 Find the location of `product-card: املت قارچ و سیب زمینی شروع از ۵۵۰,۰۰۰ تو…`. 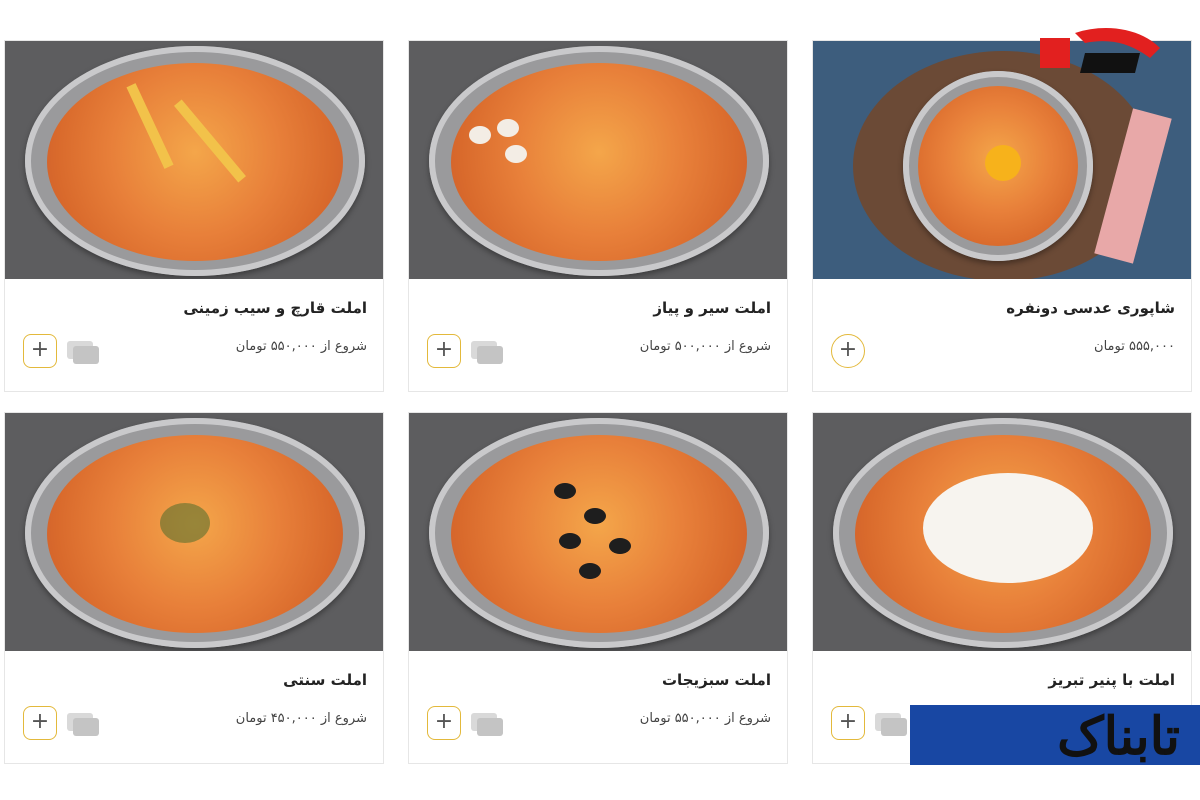

product-card: املت قارچ و سیب زمینی شروع از ۵۵۰,۰۰۰ تو… is located at coordinates (194, 216).